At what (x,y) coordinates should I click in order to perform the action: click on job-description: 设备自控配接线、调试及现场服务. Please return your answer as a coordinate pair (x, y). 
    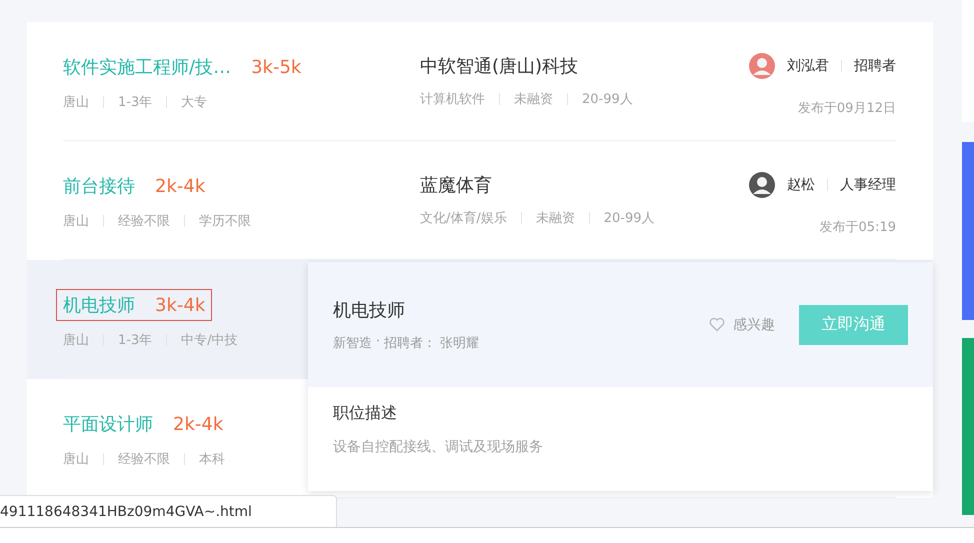
    Looking at the image, I should click on (438, 447).